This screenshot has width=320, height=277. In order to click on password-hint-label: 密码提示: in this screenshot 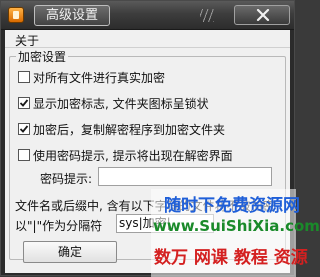, I will do `click(66, 179)`.